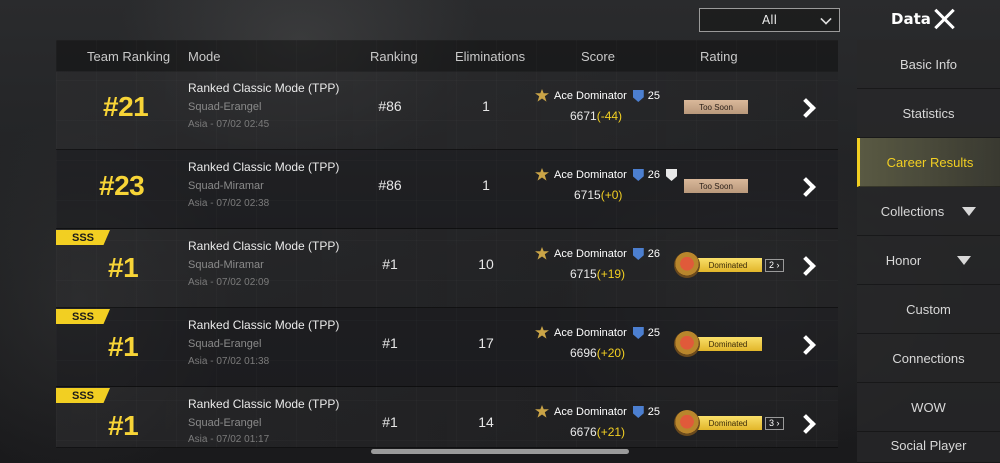 The height and width of the screenshot is (463, 1000). Describe the element at coordinates (944, 19) in the screenshot. I see `close-icon` at that location.